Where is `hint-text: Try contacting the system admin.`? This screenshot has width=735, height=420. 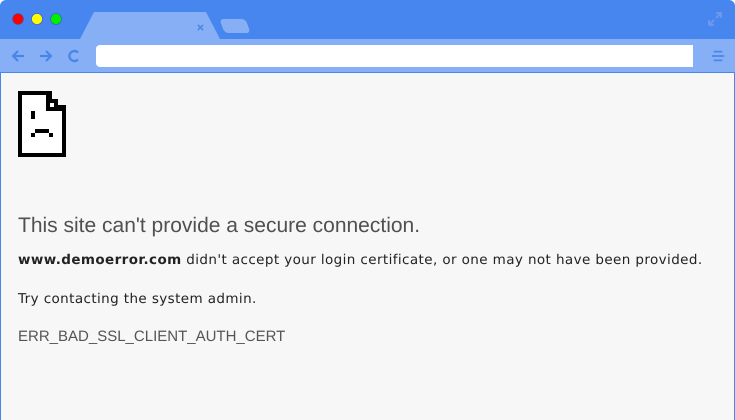
hint-text: Try contacting the system admin. is located at coordinates (138, 299).